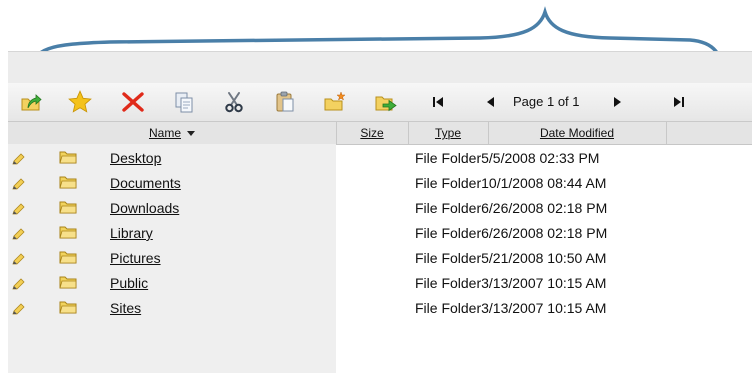 The width and height of the screenshot is (752, 373). I want to click on column-header-name: Name, so click(172, 133).